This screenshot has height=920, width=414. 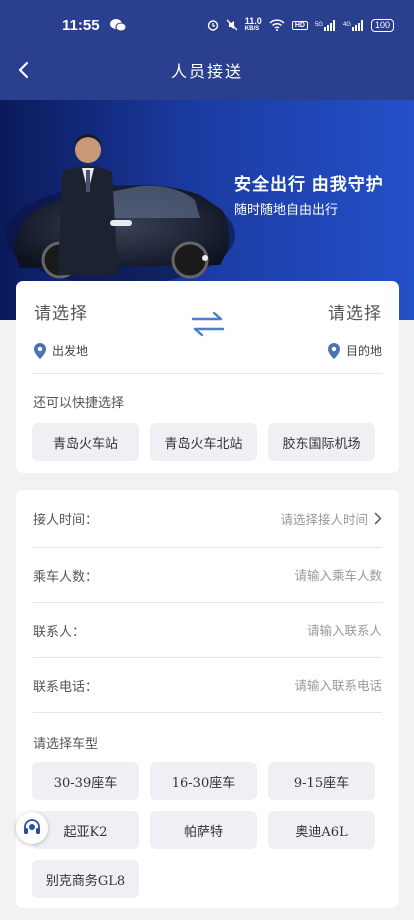 What do you see at coordinates (66, 577) in the screenshot?
I see `passengers-label: 乘车人数：` at bounding box center [66, 577].